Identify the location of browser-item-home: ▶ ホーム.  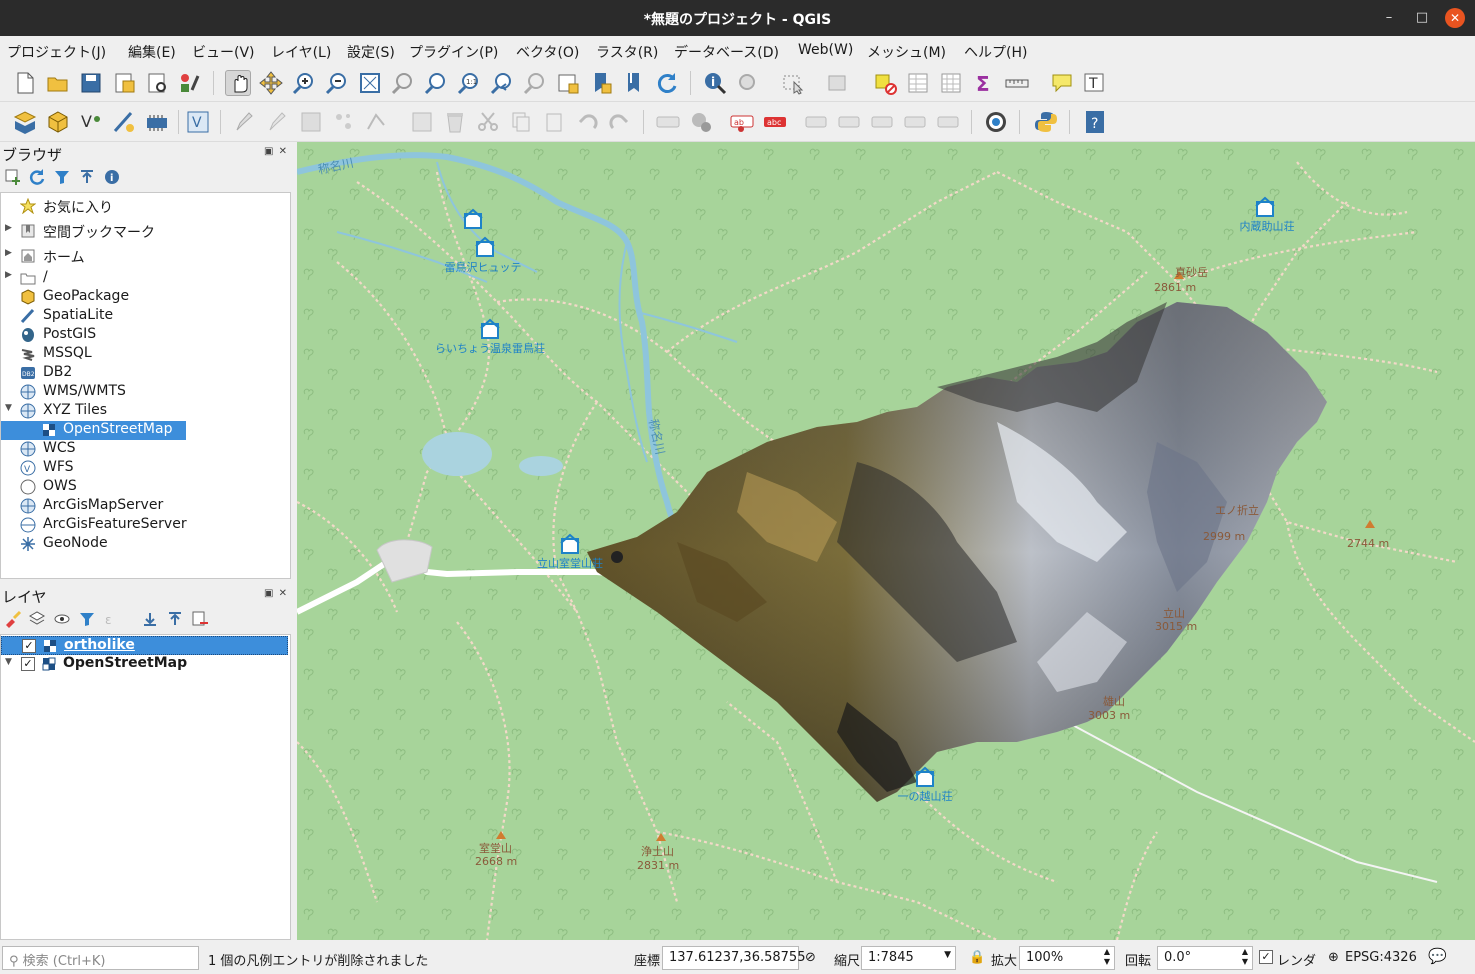
(145, 256).